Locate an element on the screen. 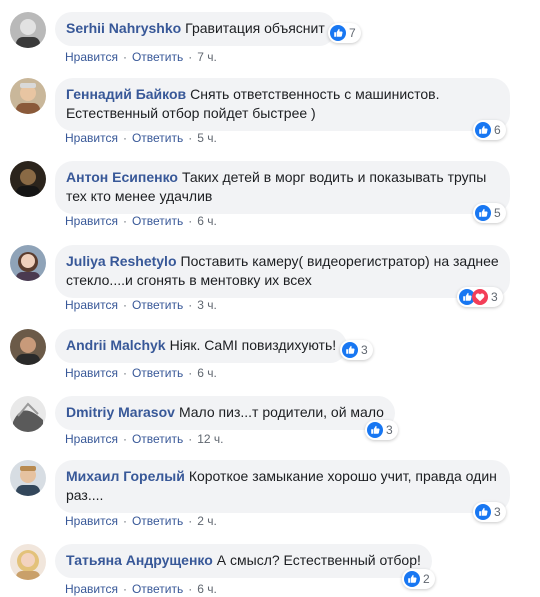 Image resolution: width=540 pixels, height=597 pixels. reaction-summary: 5 is located at coordinates (489, 213).